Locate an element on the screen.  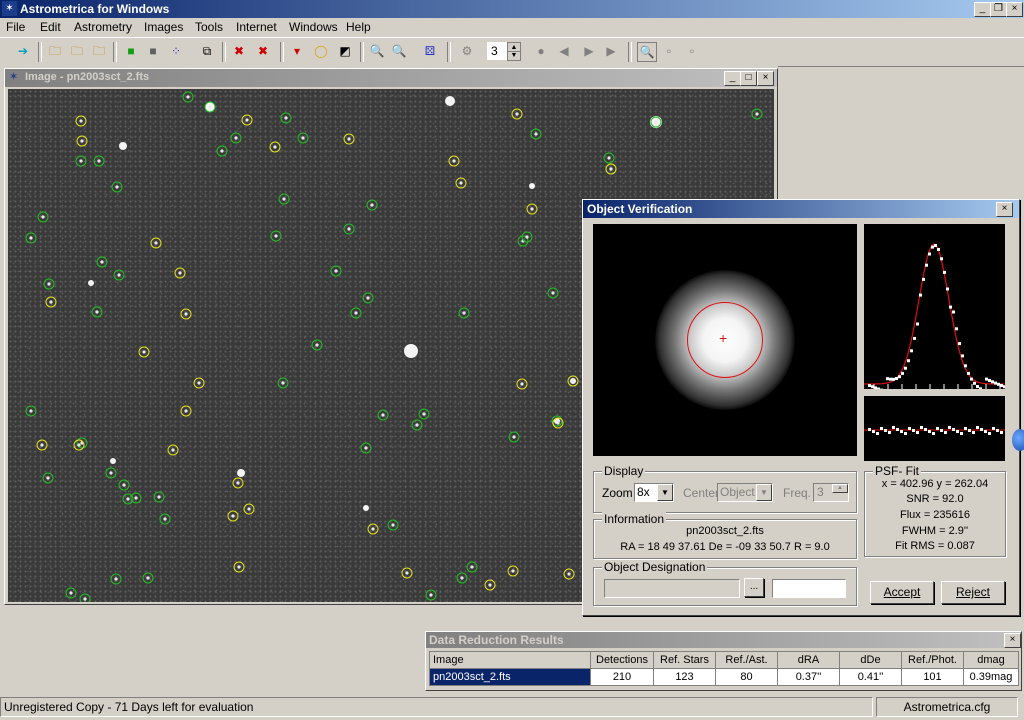
play-icon: ▶ is located at coordinates (611, 51).